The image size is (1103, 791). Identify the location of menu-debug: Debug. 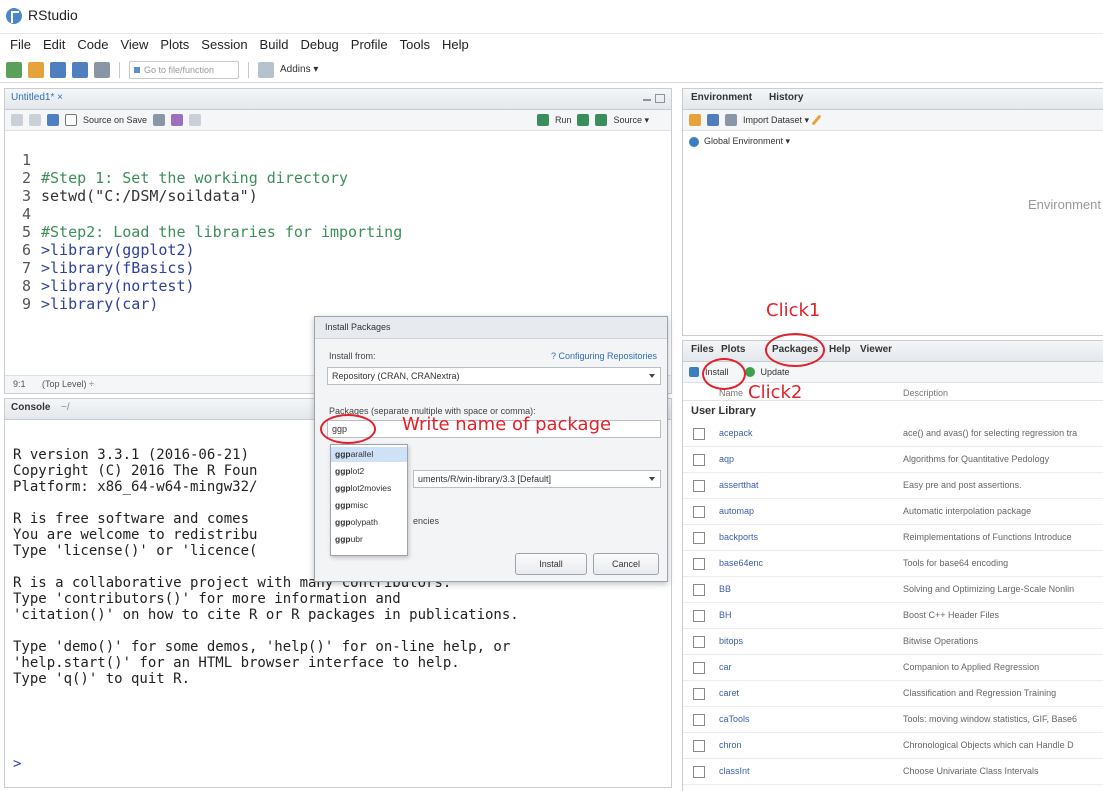
(319, 45).